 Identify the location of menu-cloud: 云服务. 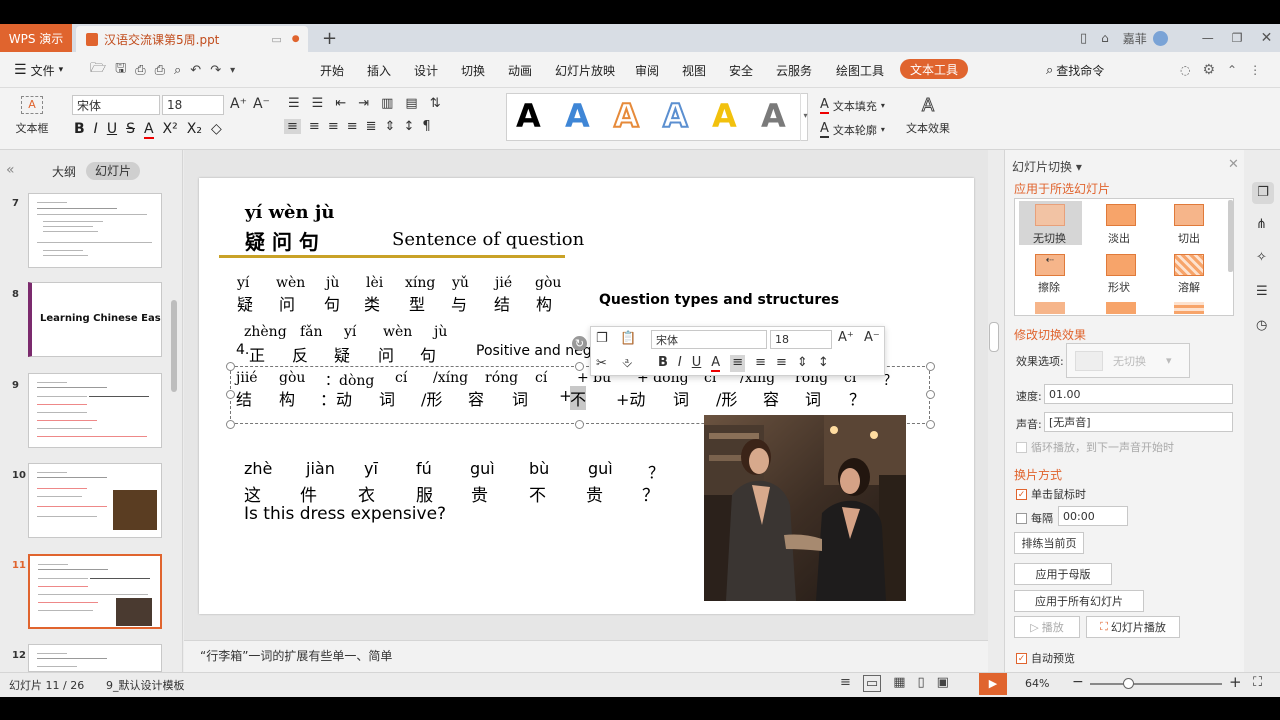
(794, 70).